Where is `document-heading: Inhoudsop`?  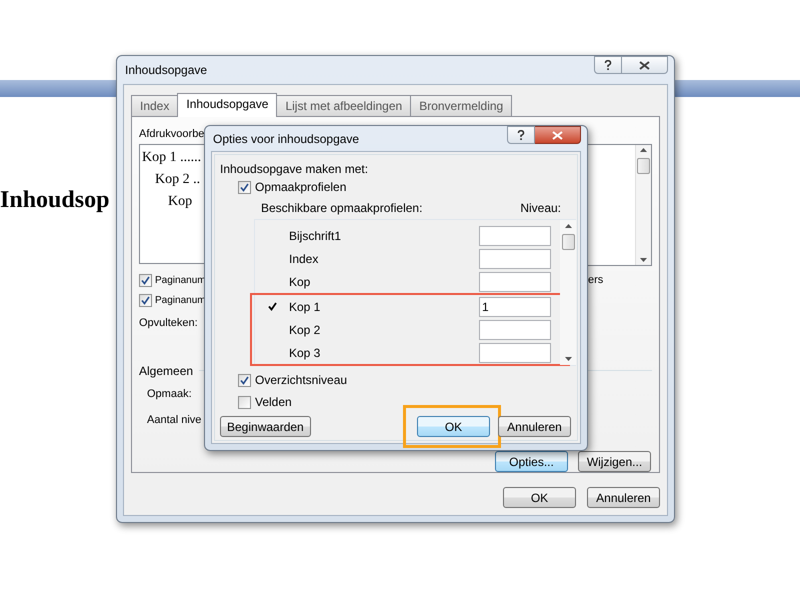
document-heading: Inhoudsop is located at coordinates (55, 200).